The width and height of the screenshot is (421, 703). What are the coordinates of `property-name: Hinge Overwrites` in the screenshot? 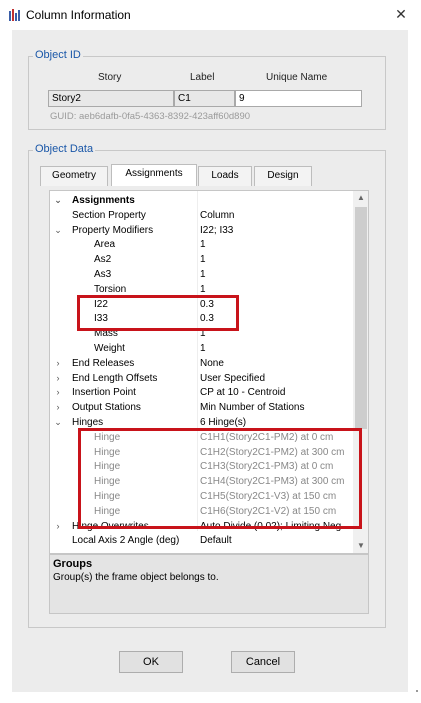 It's located at (110, 526).